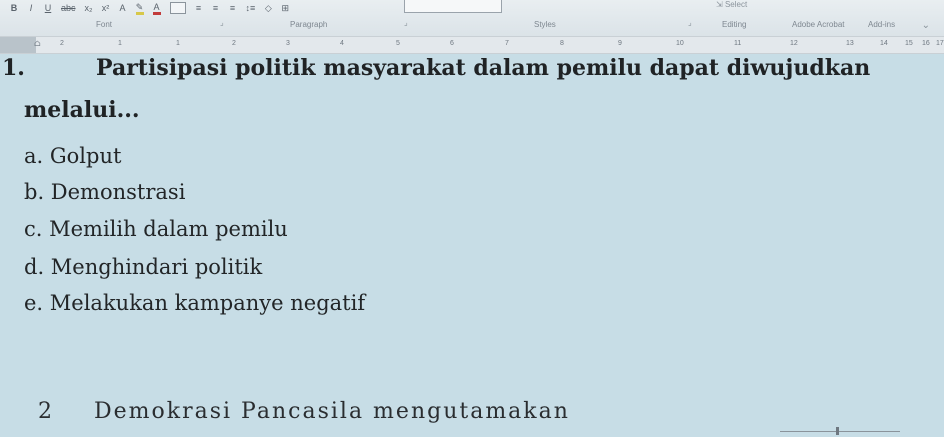 The image size is (944, 437). I want to click on styles-group-label: Styles, so click(545, 24).